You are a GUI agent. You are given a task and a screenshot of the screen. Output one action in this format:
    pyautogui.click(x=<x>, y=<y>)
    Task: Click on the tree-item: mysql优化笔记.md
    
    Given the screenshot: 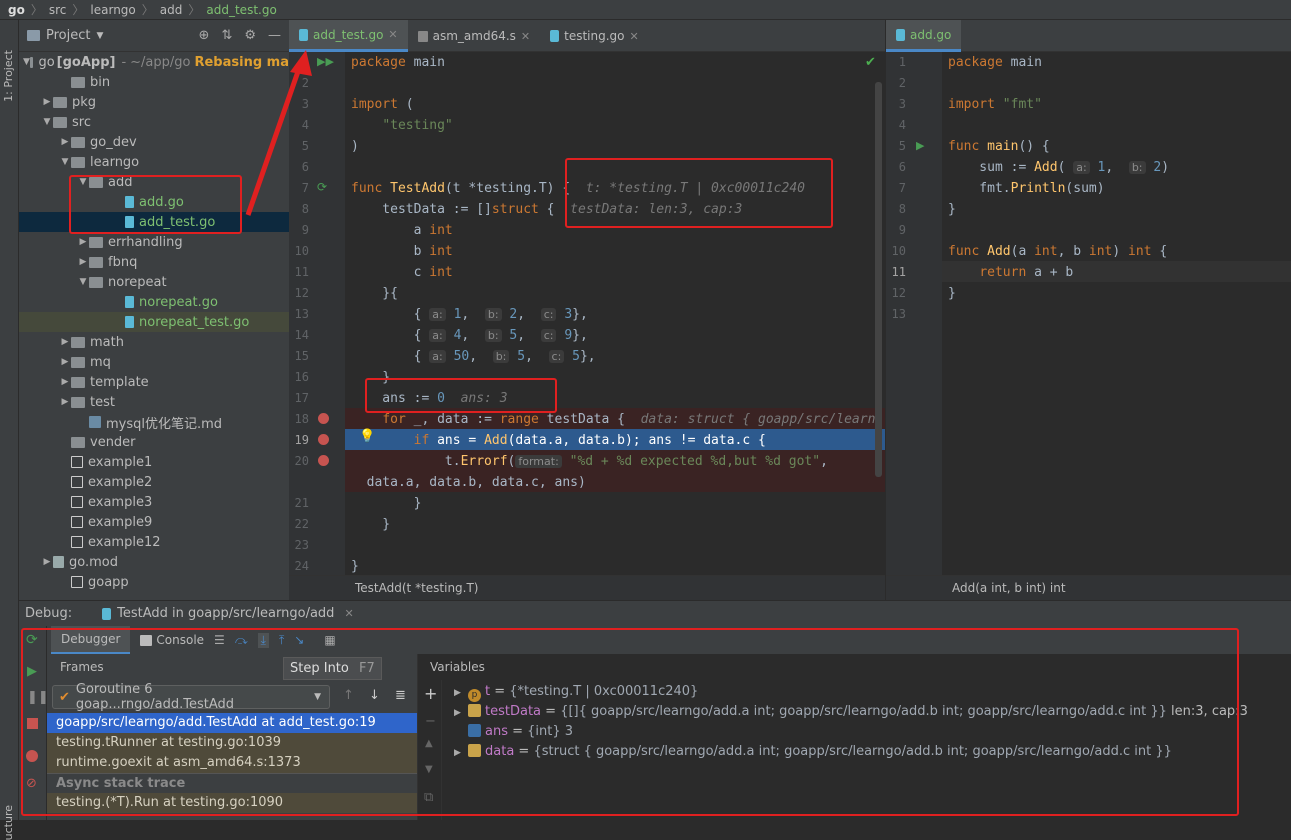 What is the action you would take?
    pyautogui.click(x=154, y=422)
    